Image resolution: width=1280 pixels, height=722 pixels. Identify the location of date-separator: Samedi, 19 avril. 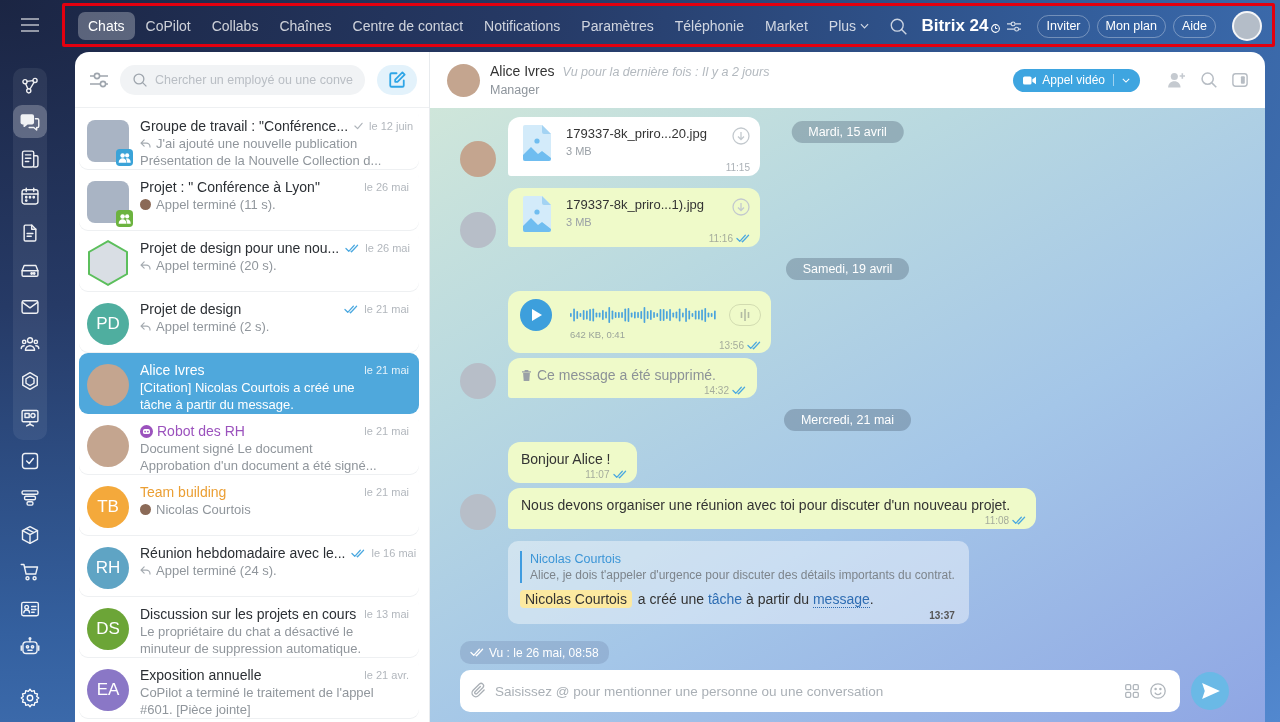
(847, 269).